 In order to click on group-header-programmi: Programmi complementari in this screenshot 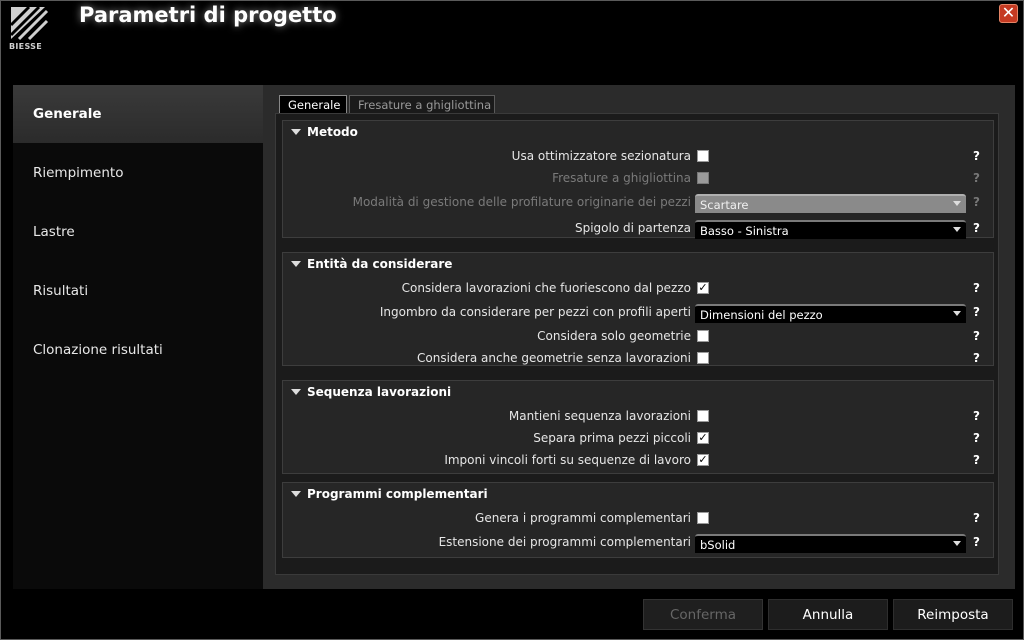, I will do `click(389, 494)`.